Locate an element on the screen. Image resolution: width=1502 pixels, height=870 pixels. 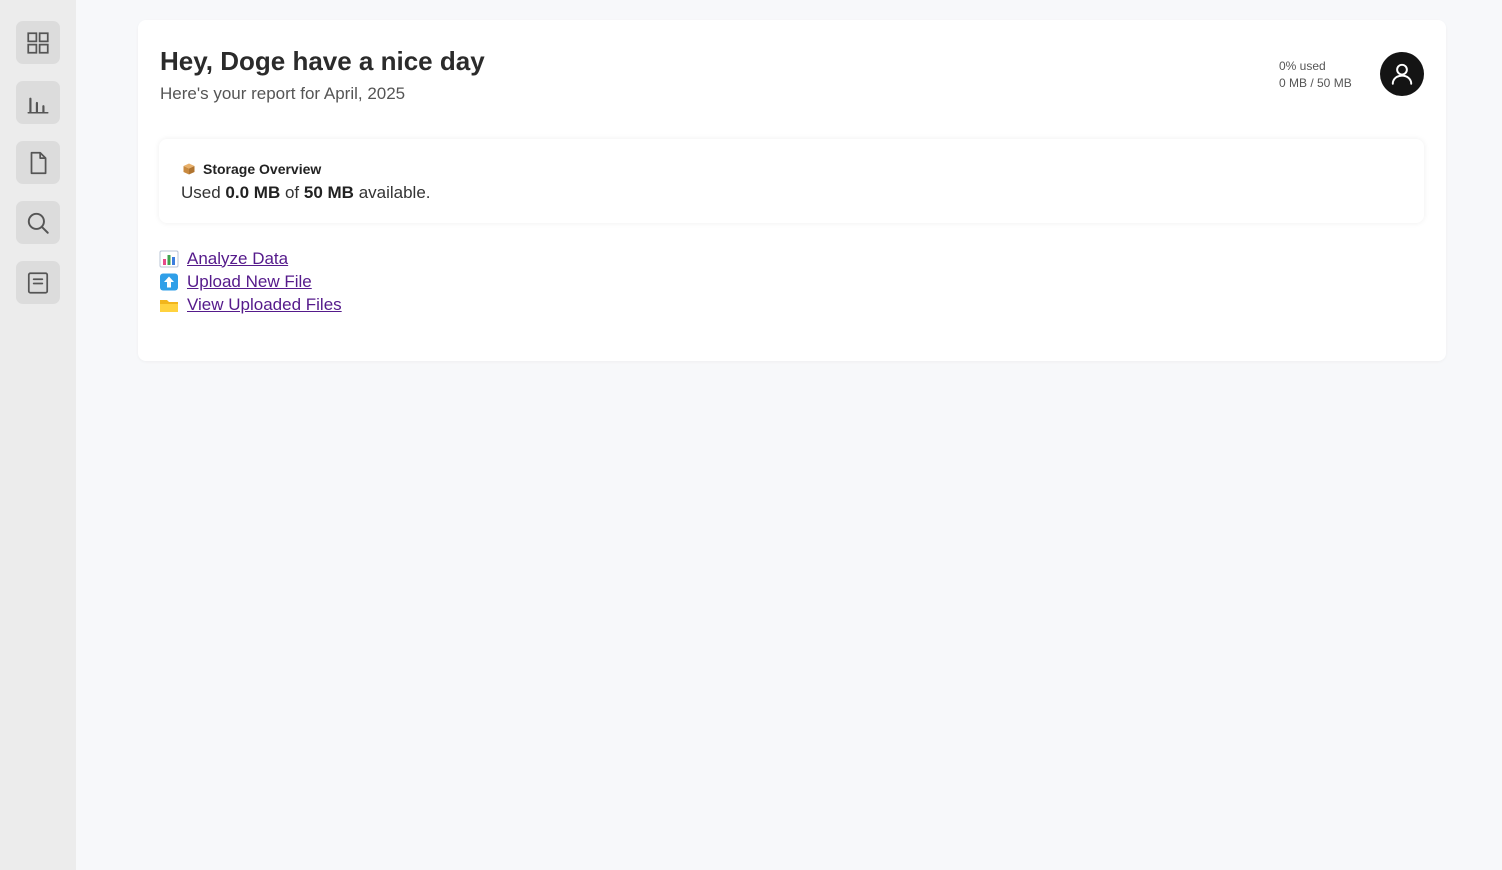
upload-new-file-label: Upload New File is located at coordinates (249, 281).